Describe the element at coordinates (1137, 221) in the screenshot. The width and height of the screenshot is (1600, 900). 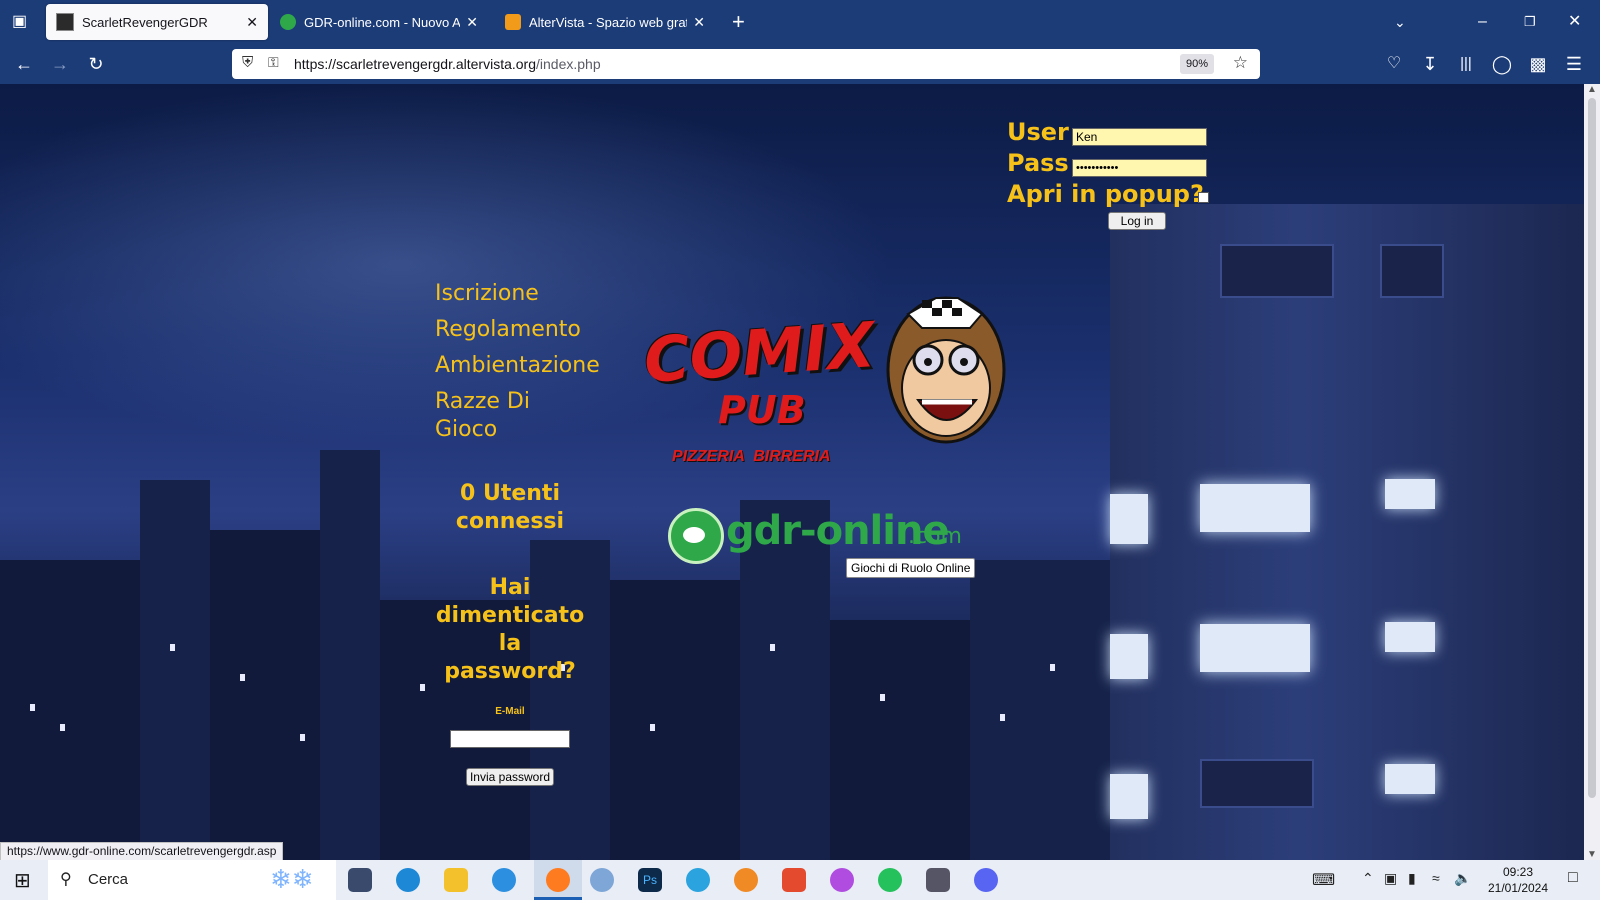
I see `login-button: Log in` at that location.